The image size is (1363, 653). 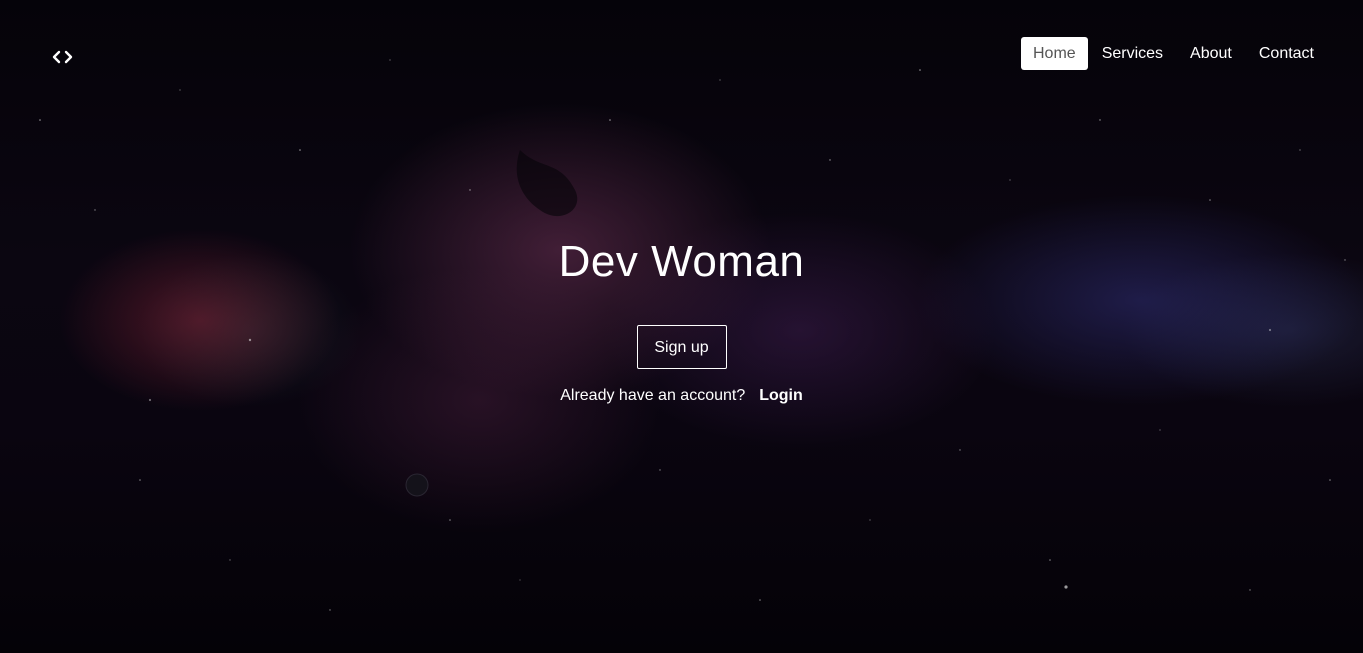 I want to click on nav-home: Home, so click(x=1054, y=53).